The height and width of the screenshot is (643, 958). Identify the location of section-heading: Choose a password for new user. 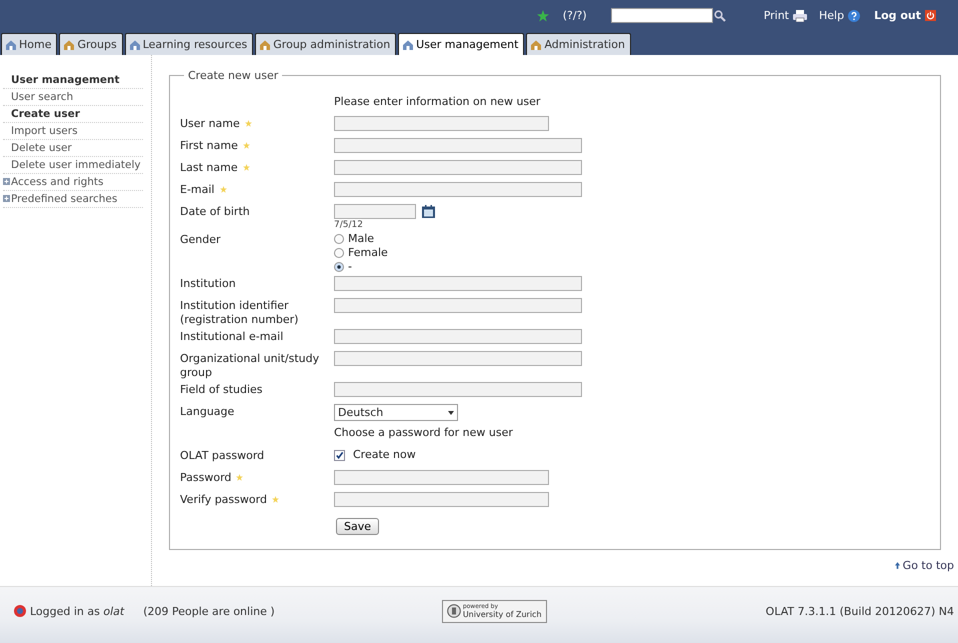
(423, 432).